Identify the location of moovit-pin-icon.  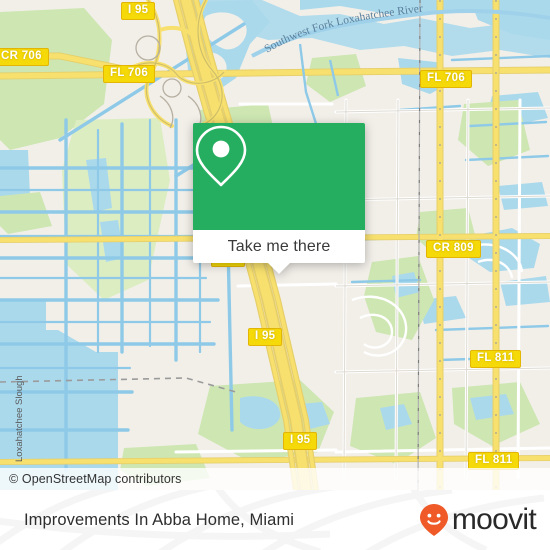
(433, 520).